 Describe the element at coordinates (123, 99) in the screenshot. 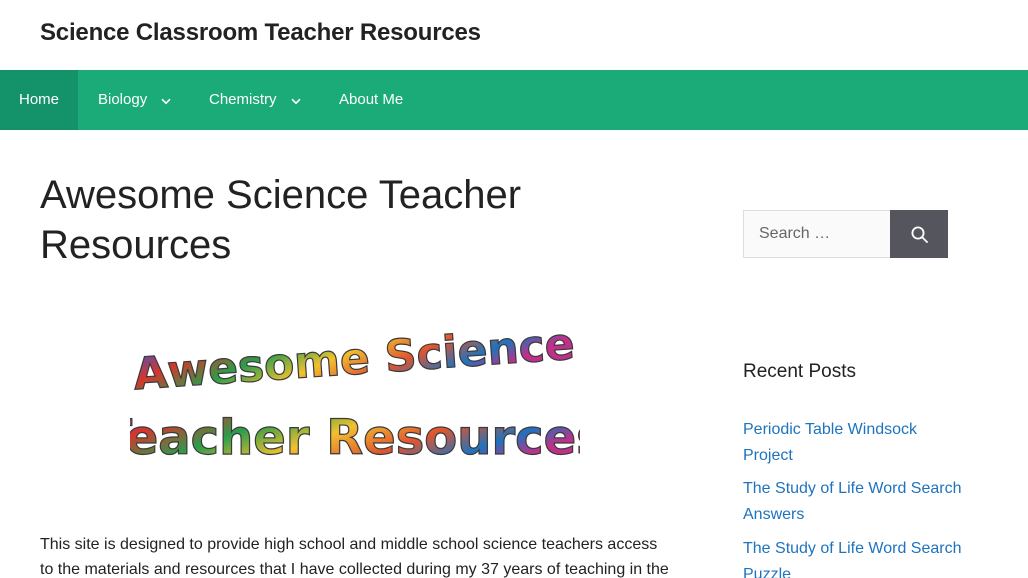

I see `nav-item-label: Biology` at that location.